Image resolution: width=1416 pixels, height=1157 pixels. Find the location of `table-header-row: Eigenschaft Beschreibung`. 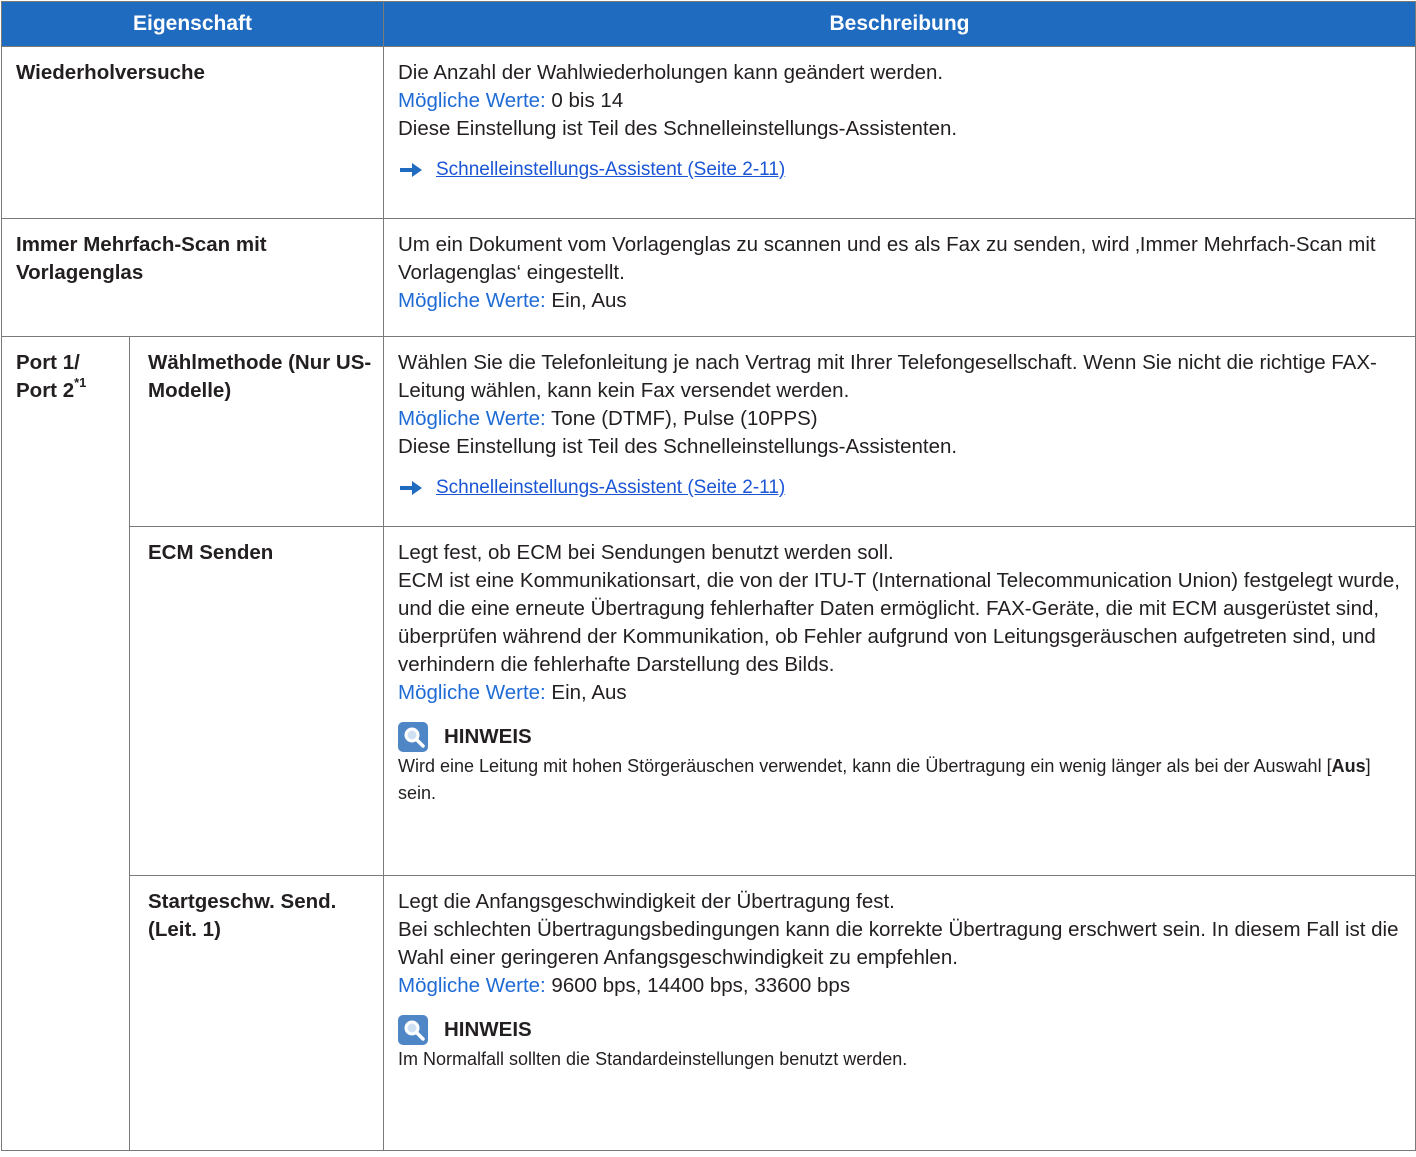

table-header-row: Eigenschaft Beschreibung is located at coordinates (708, 24).